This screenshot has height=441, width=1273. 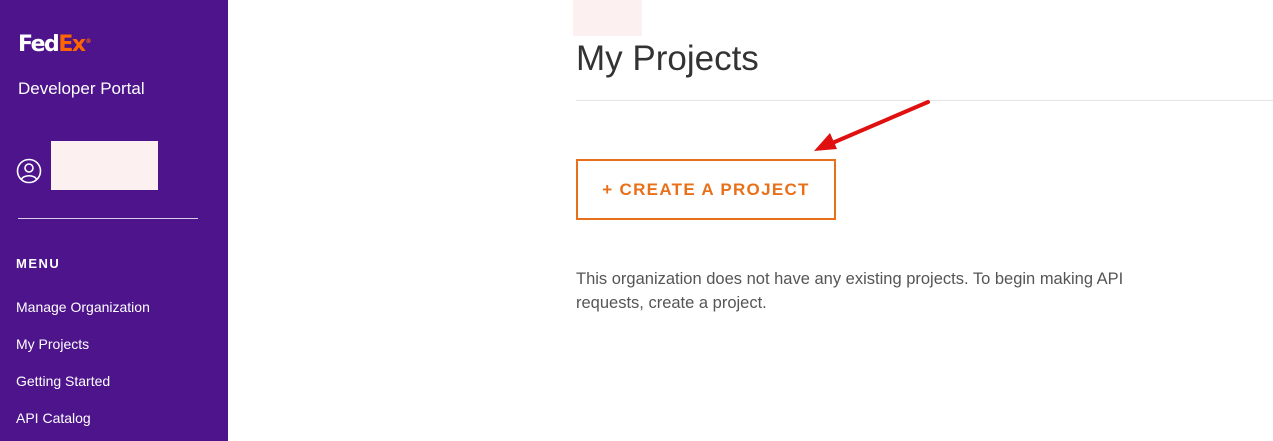 What do you see at coordinates (872, 125) in the screenshot?
I see `red-arrow-annotation` at bounding box center [872, 125].